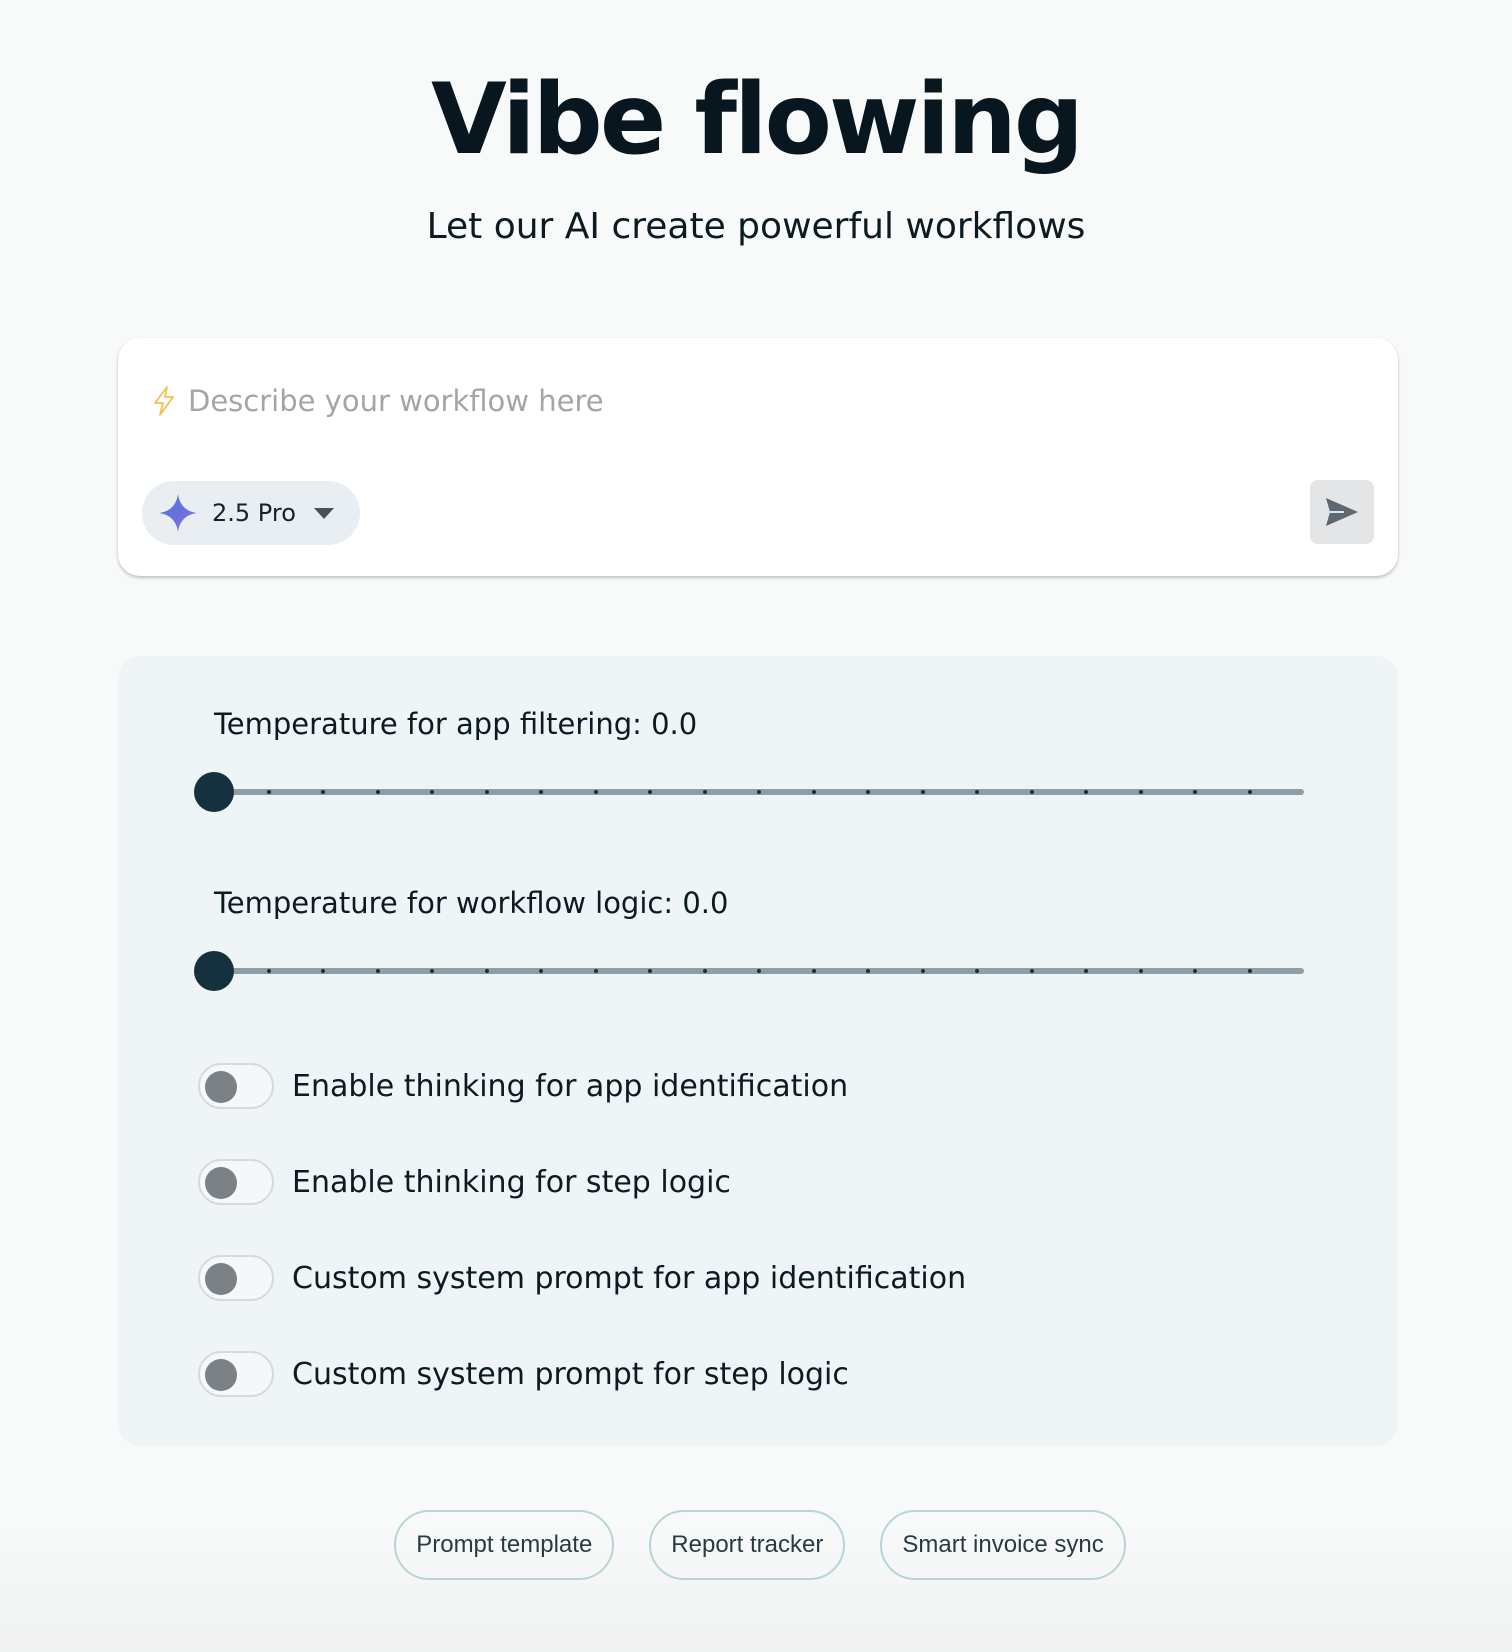 This screenshot has width=1512, height=1652. What do you see at coordinates (570, 1086) in the screenshot?
I see `toggle-label: Enable thinking for app identification` at bounding box center [570, 1086].